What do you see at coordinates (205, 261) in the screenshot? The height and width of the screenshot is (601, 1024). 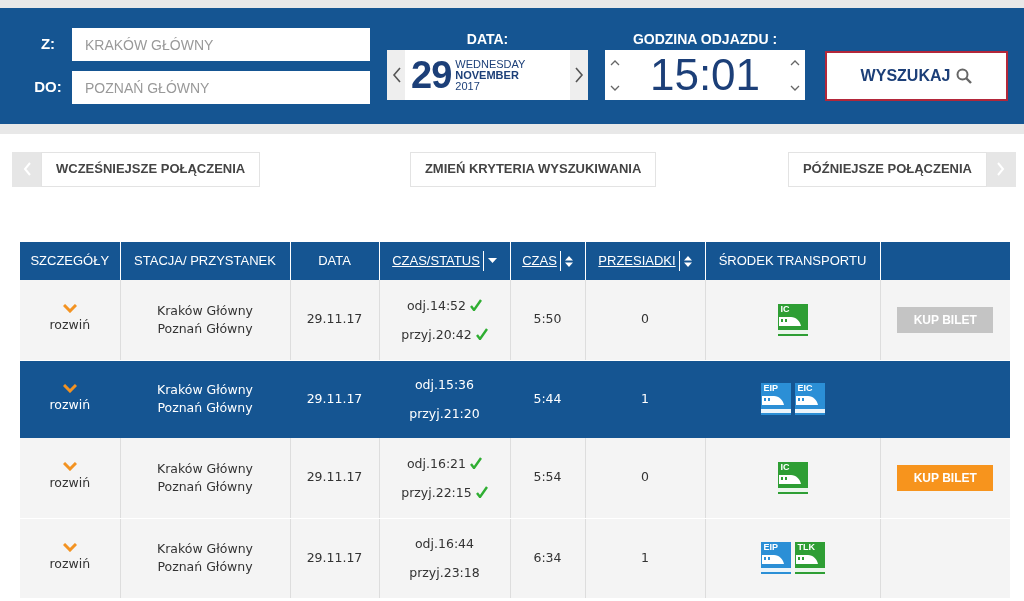 I see `column-header: STACJA/ PRZYSTANEK` at bounding box center [205, 261].